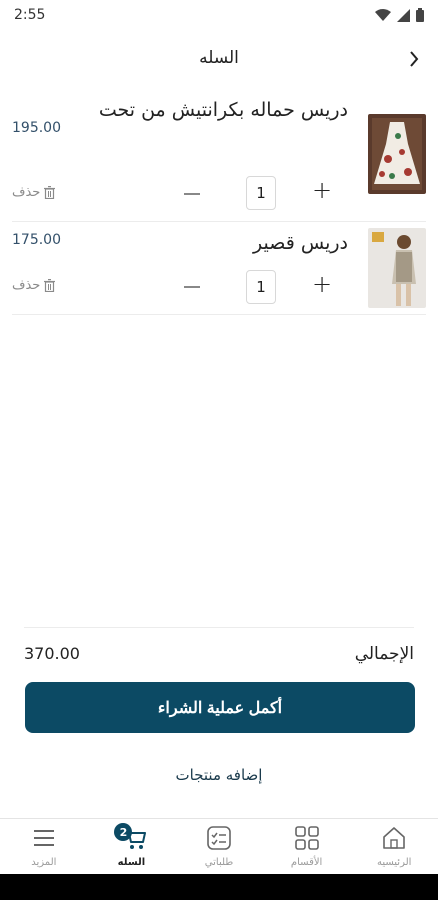 This screenshot has width=438, height=900. I want to click on product-name: دريس حماله بكرانتيش من تحت, so click(223, 110).